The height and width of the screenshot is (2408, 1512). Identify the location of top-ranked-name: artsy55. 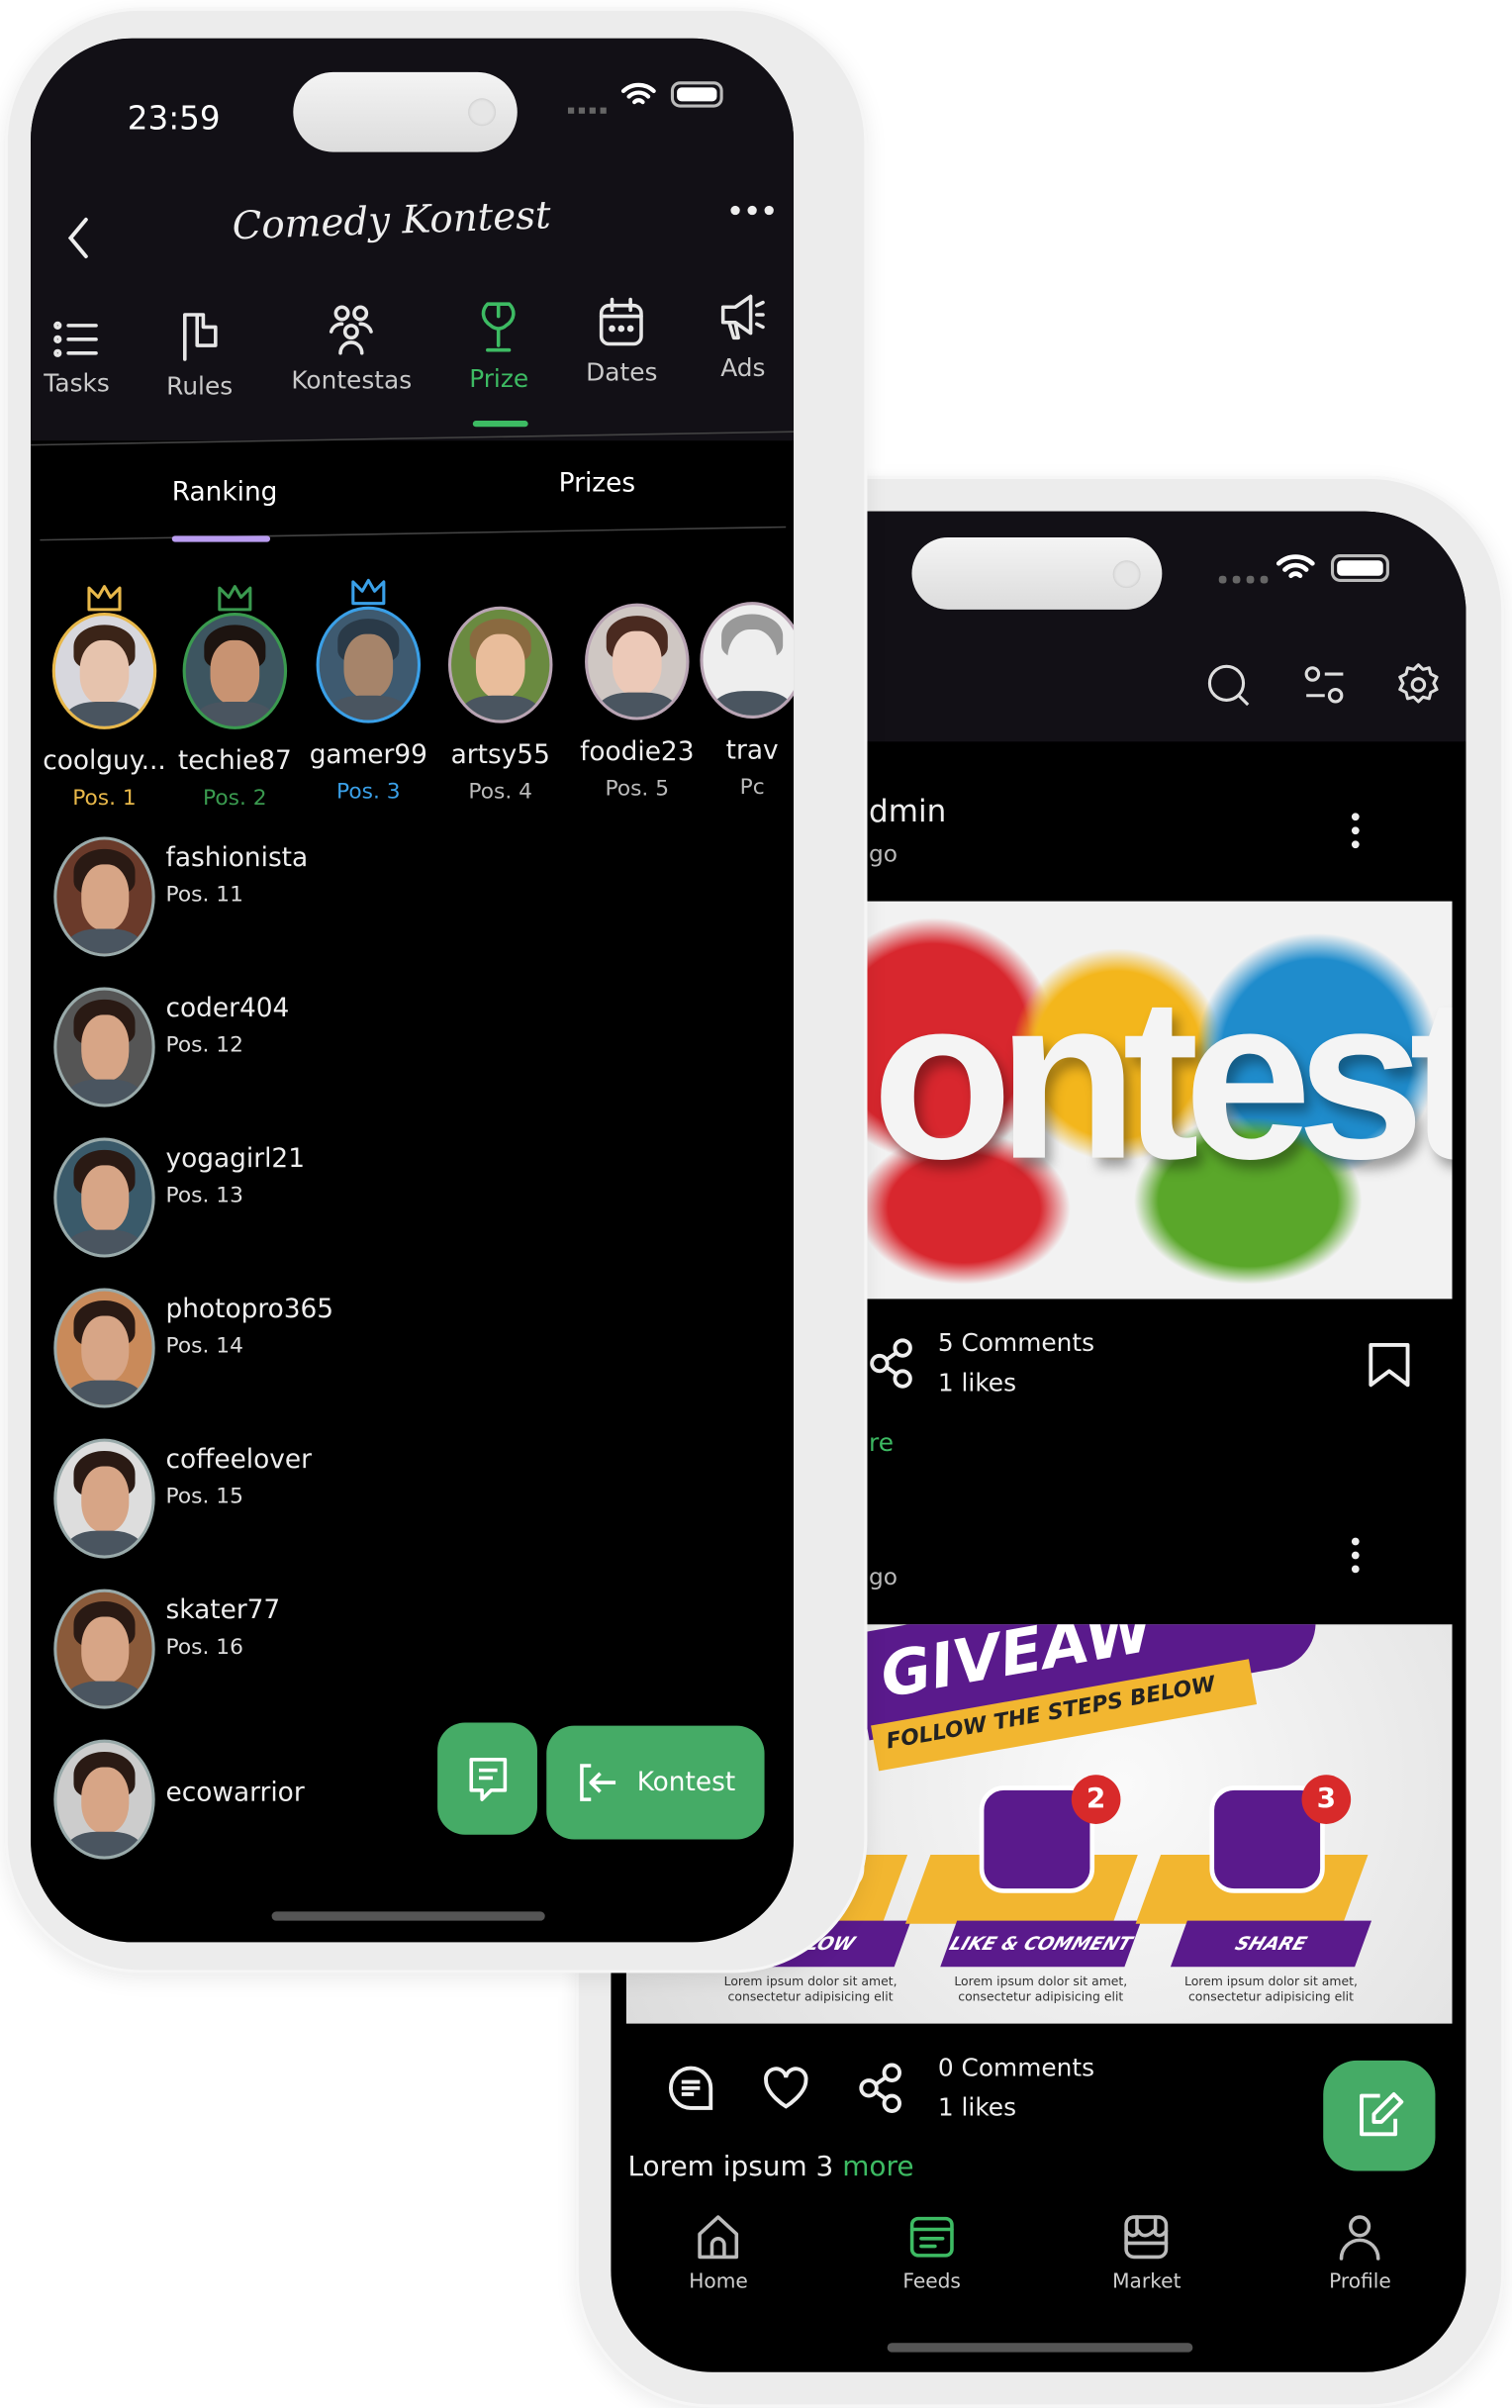
(500, 755).